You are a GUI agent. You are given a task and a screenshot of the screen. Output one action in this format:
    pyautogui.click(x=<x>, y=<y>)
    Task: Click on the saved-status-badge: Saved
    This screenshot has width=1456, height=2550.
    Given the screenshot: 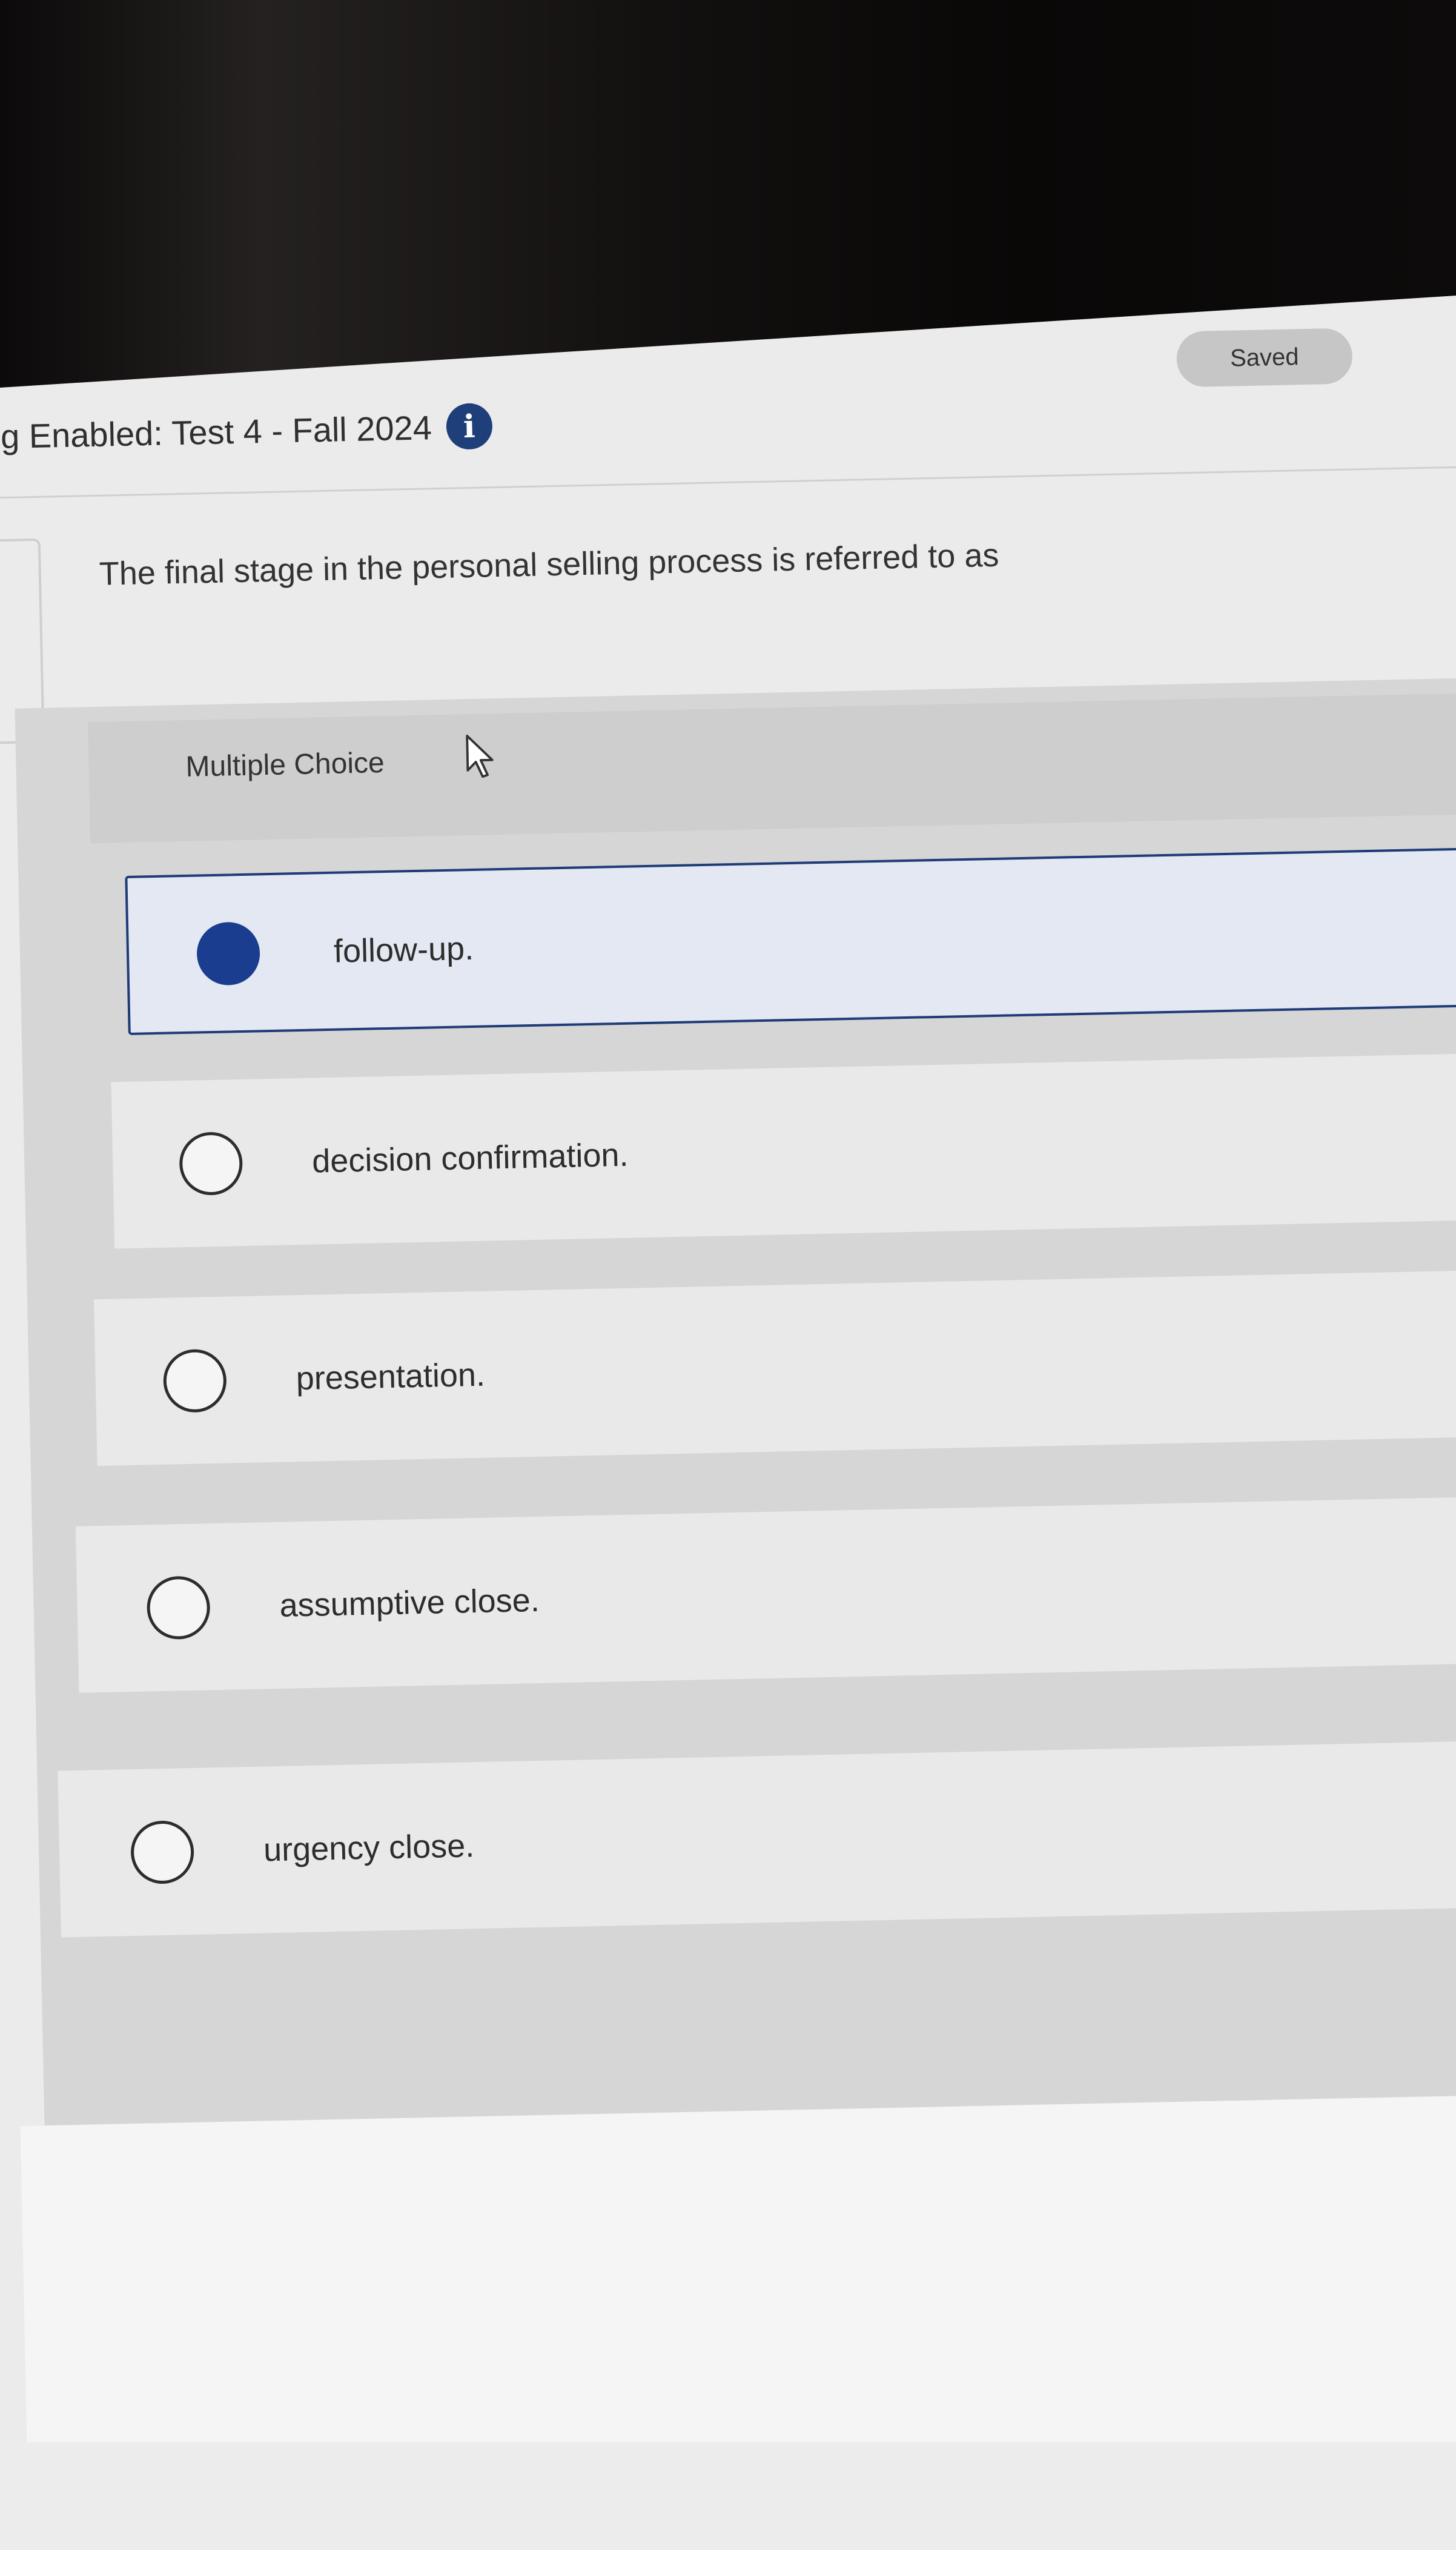 What is the action you would take?
    pyautogui.click(x=1264, y=358)
    